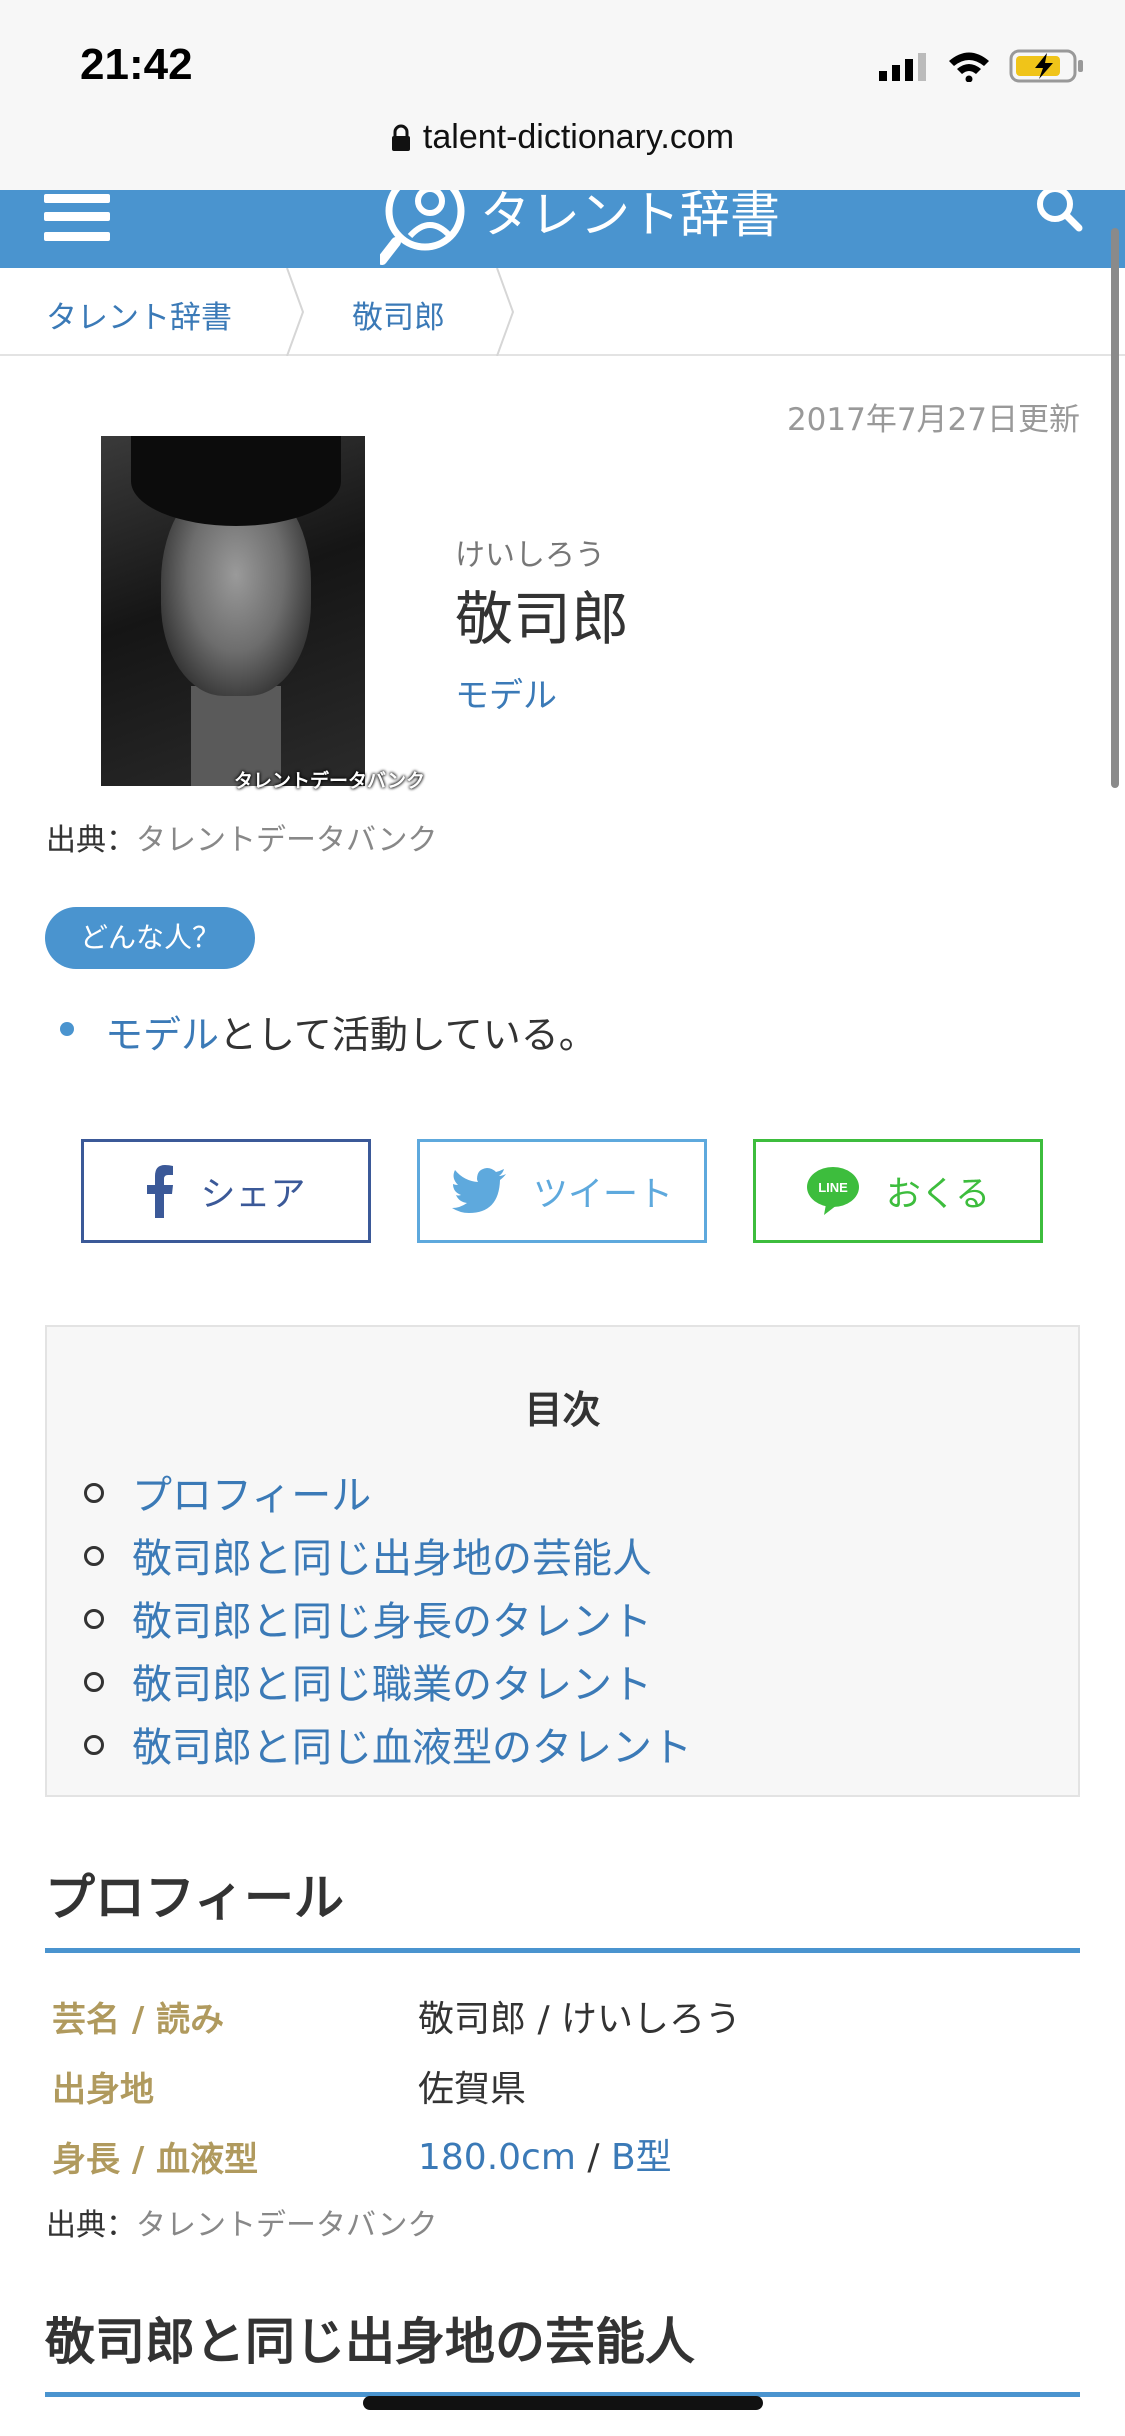  What do you see at coordinates (478, 1190) in the screenshot?
I see `twitter-bird-icon` at bounding box center [478, 1190].